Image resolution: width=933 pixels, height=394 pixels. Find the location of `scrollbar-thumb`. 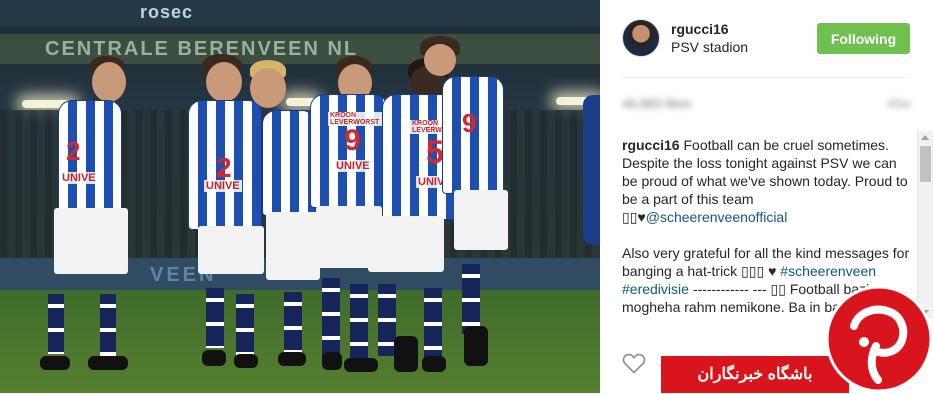

scrollbar-thumb is located at coordinates (925, 164).